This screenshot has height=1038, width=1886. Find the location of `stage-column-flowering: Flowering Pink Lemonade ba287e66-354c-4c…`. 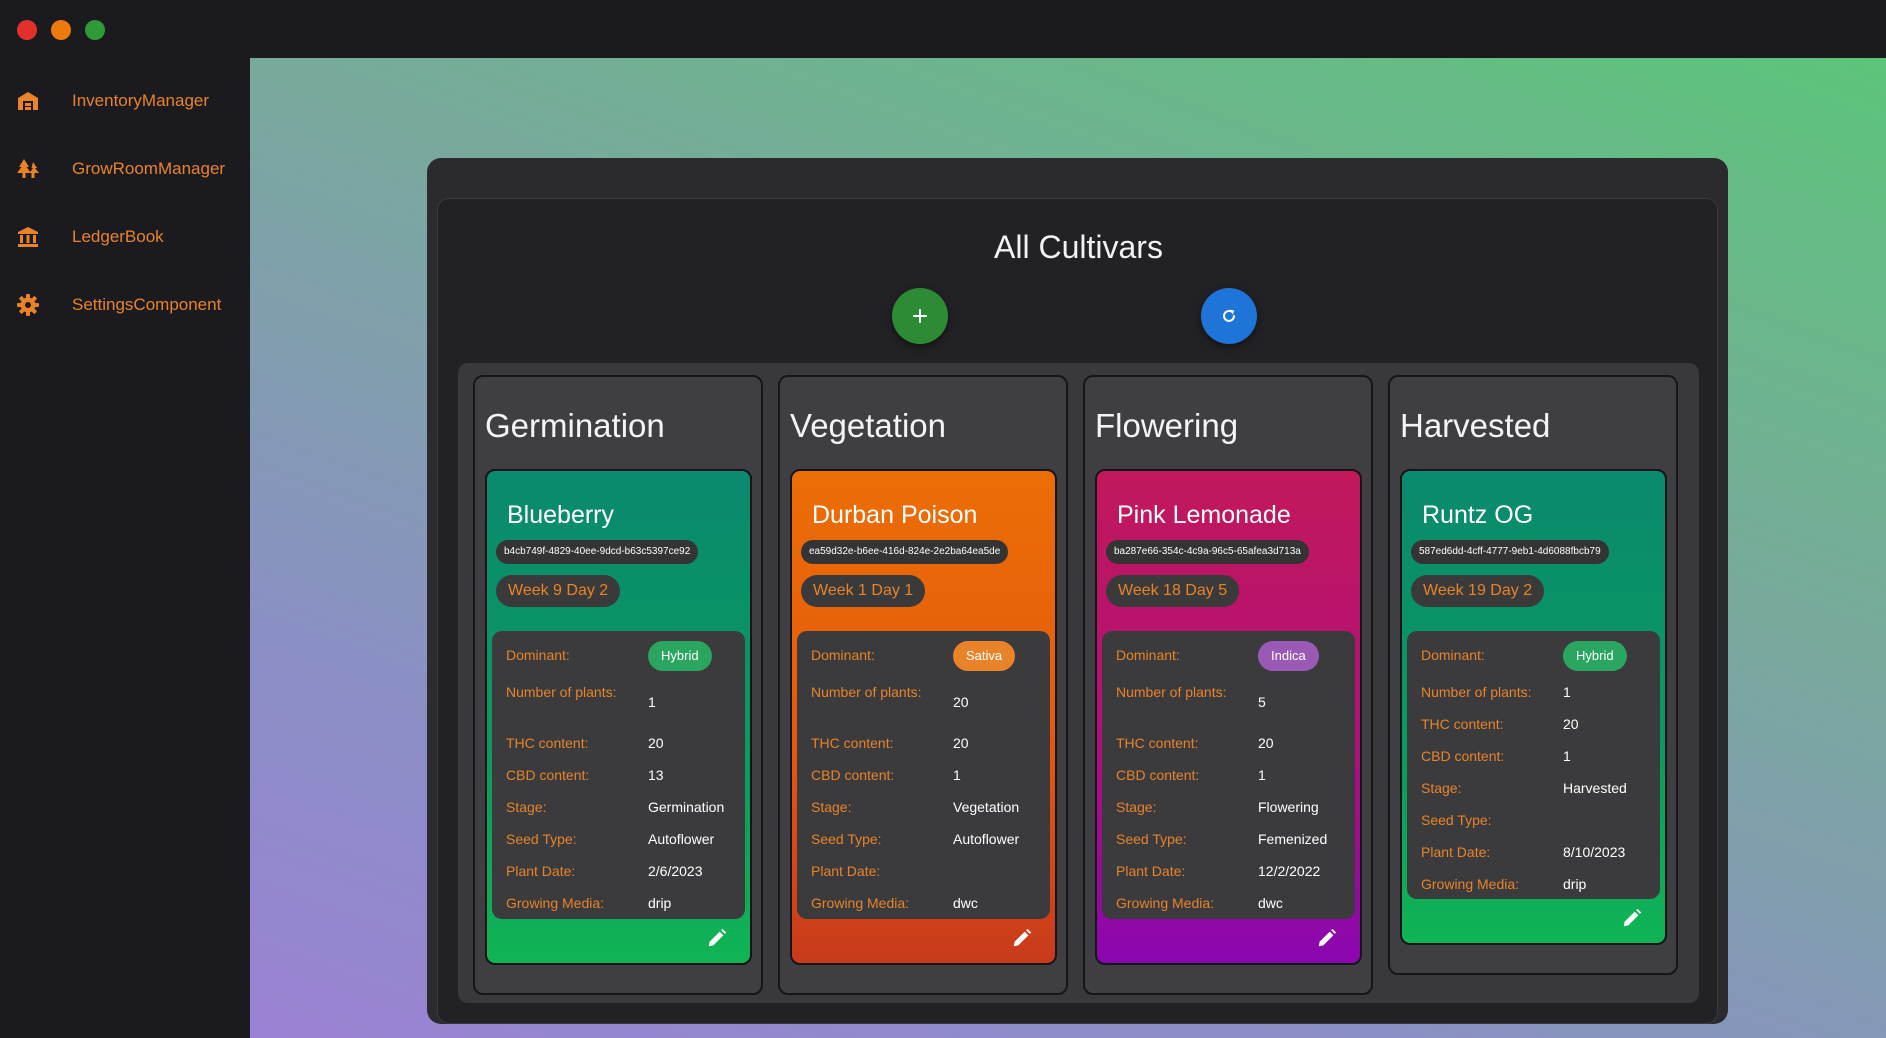

stage-column-flowering: Flowering Pink Lemonade ba287e66-354c-4c… is located at coordinates (1228, 685).